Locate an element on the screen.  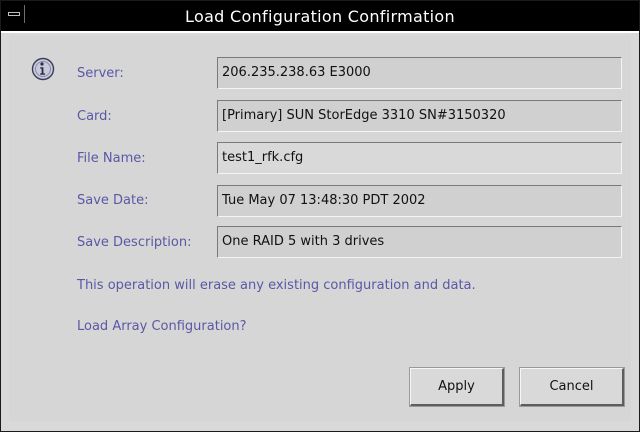
dialog-title: Load Configuration Confirmation is located at coordinates (320, 16).